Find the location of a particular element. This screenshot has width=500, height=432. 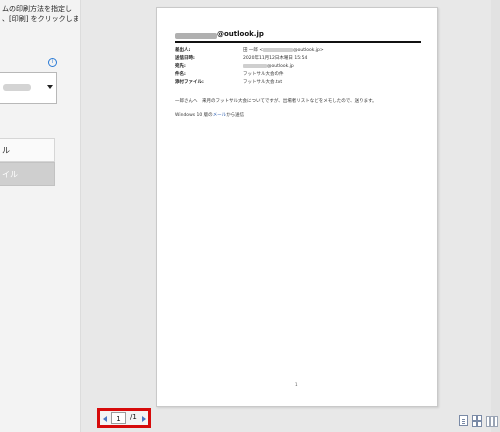

body-text: Windows 10 版の is located at coordinates (194, 115).